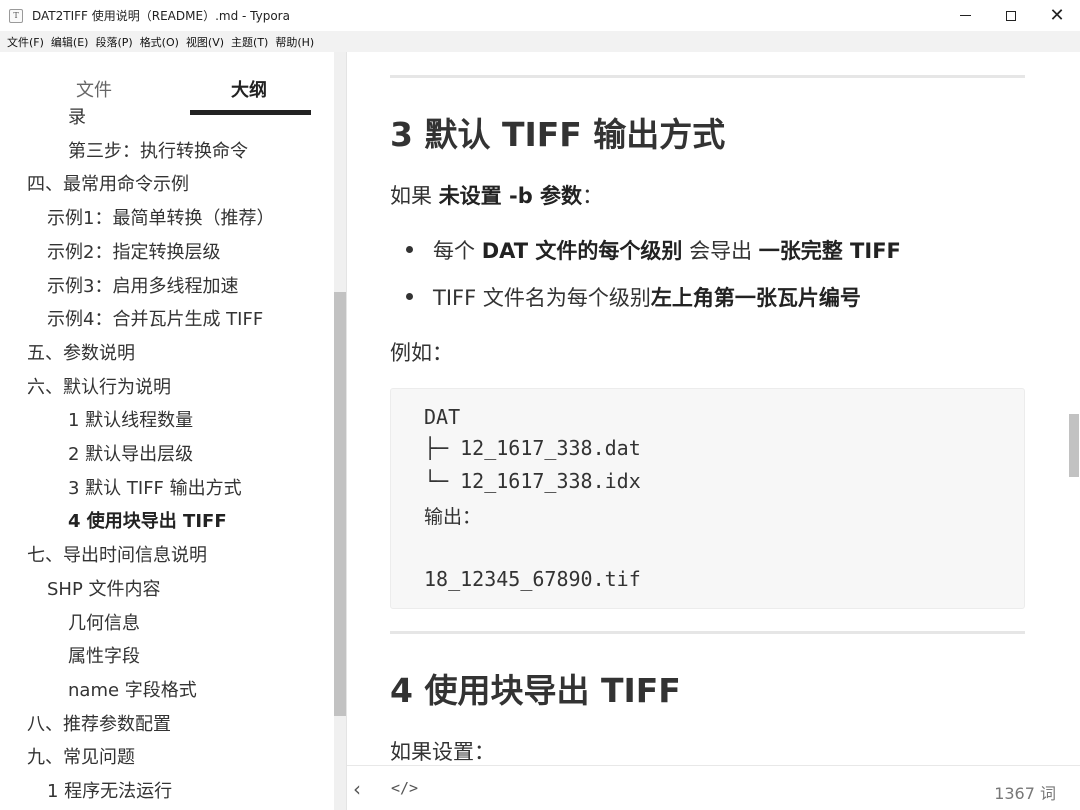 The image size is (1080, 810). I want to click on outline-item: 4 使用块导出 TIFF, so click(147, 522).